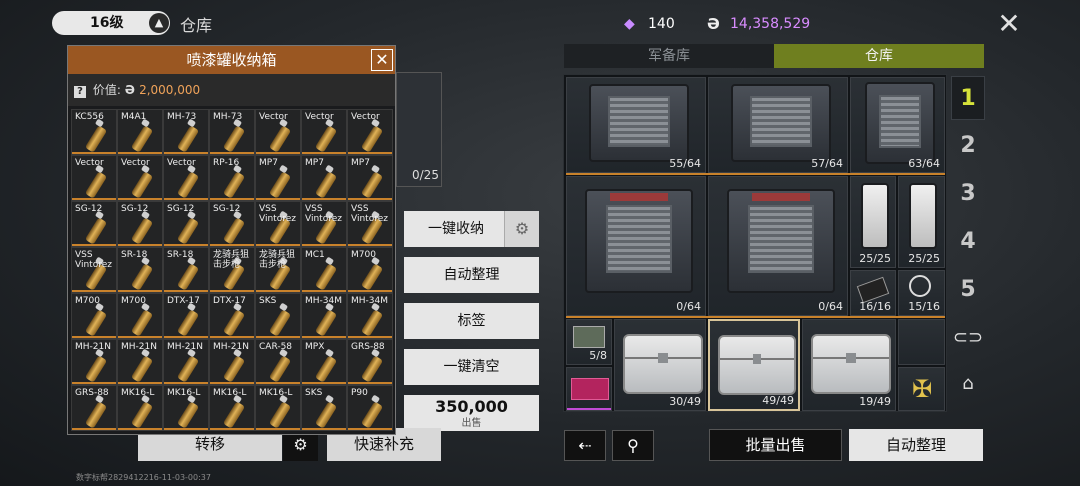 The height and width of the screenshot is (486, 1080). I want to click on storage-cell: ✠, so click(921, 389).